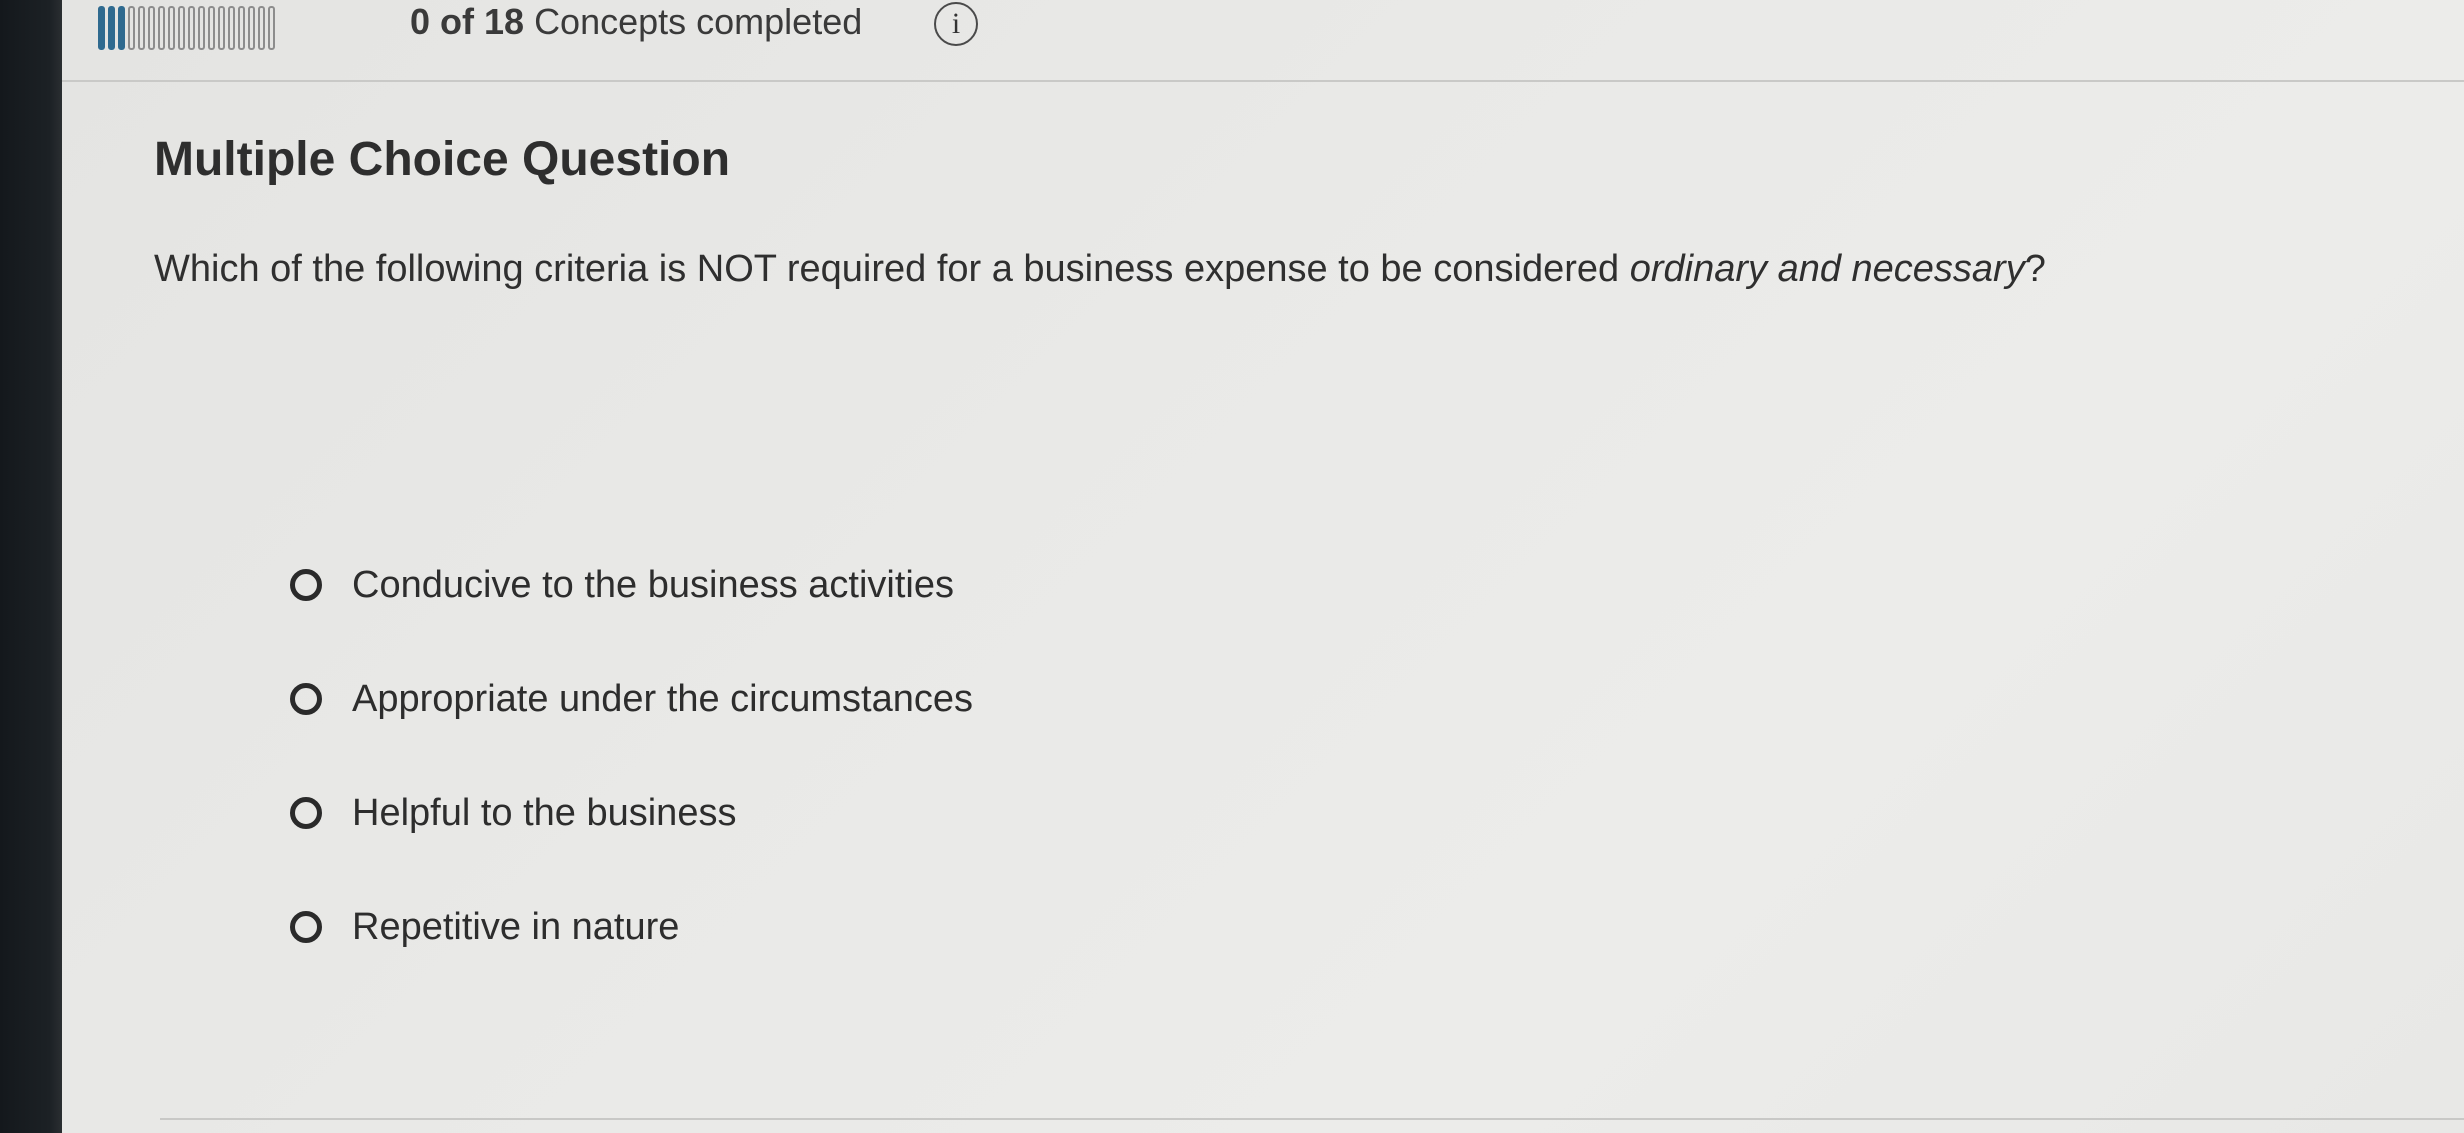 The width and height of the screenshot is (2464, 1133). What do you see at coordinates (31, 566) in the screenshot?
I see `screen-bezel` at bounding box center [31, 566].